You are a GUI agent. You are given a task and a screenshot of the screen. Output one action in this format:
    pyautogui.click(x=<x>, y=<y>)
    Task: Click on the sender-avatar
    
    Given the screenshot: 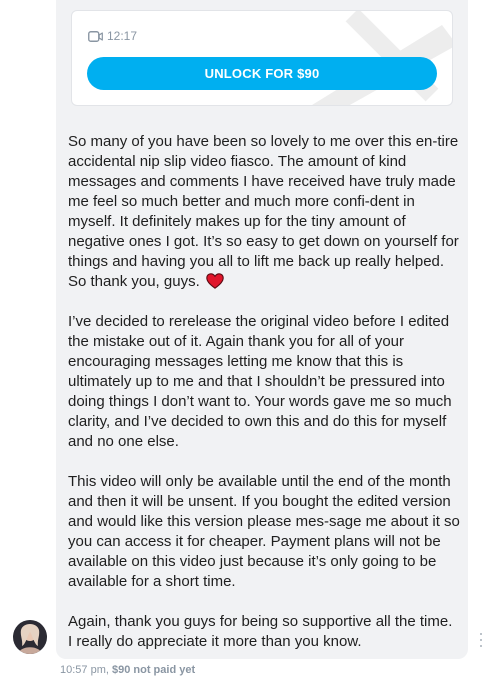 What is the action you would take?
    pyautogui.click(x=30, y=637)
    